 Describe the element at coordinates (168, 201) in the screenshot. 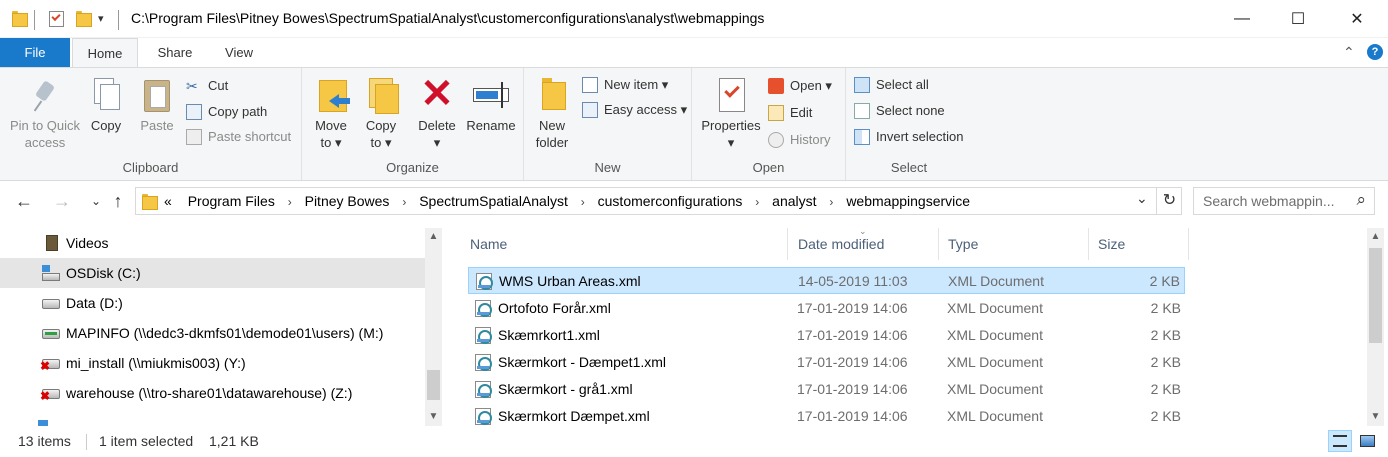

I see `breadcrumb-overflow: «` at that location.